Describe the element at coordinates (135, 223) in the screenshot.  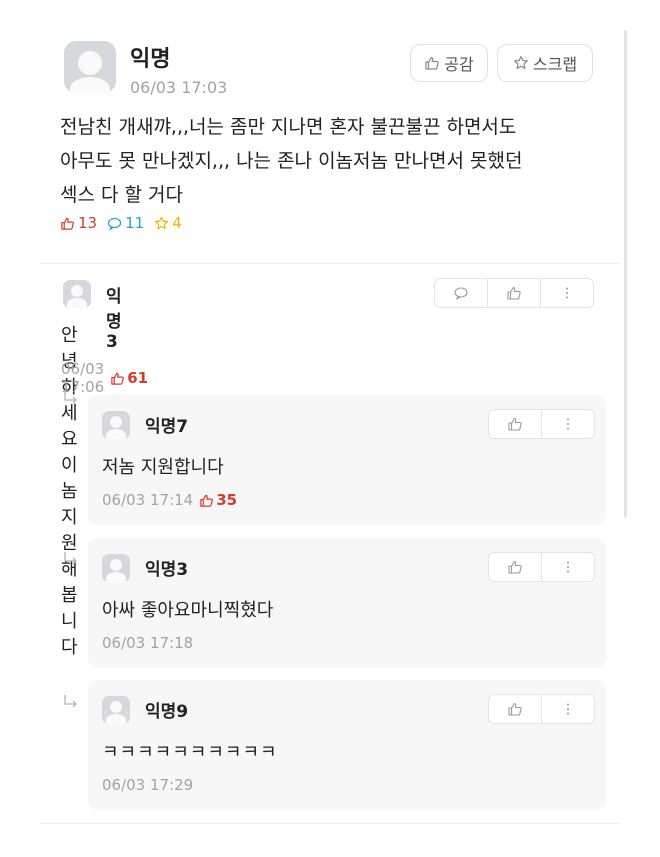
I see `comment-count-value: 11` at that location.